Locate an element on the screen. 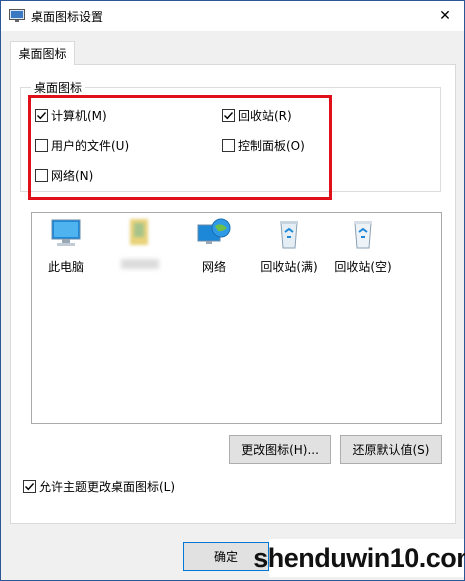 The height and width of the screenshot is (581, 465). checkbox-box is located at coordinates (29, 486).